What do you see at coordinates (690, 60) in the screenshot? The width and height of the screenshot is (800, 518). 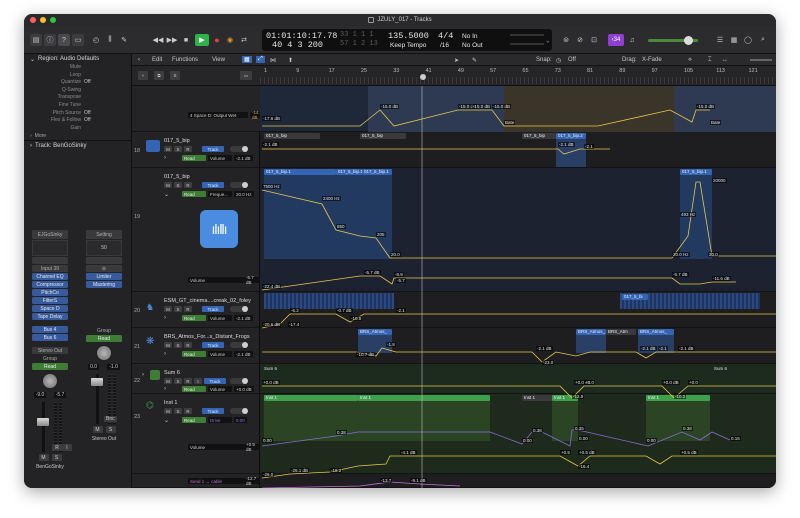 I see `waveform-zoom-icon: ⟡` at bounding box center [690, 60].